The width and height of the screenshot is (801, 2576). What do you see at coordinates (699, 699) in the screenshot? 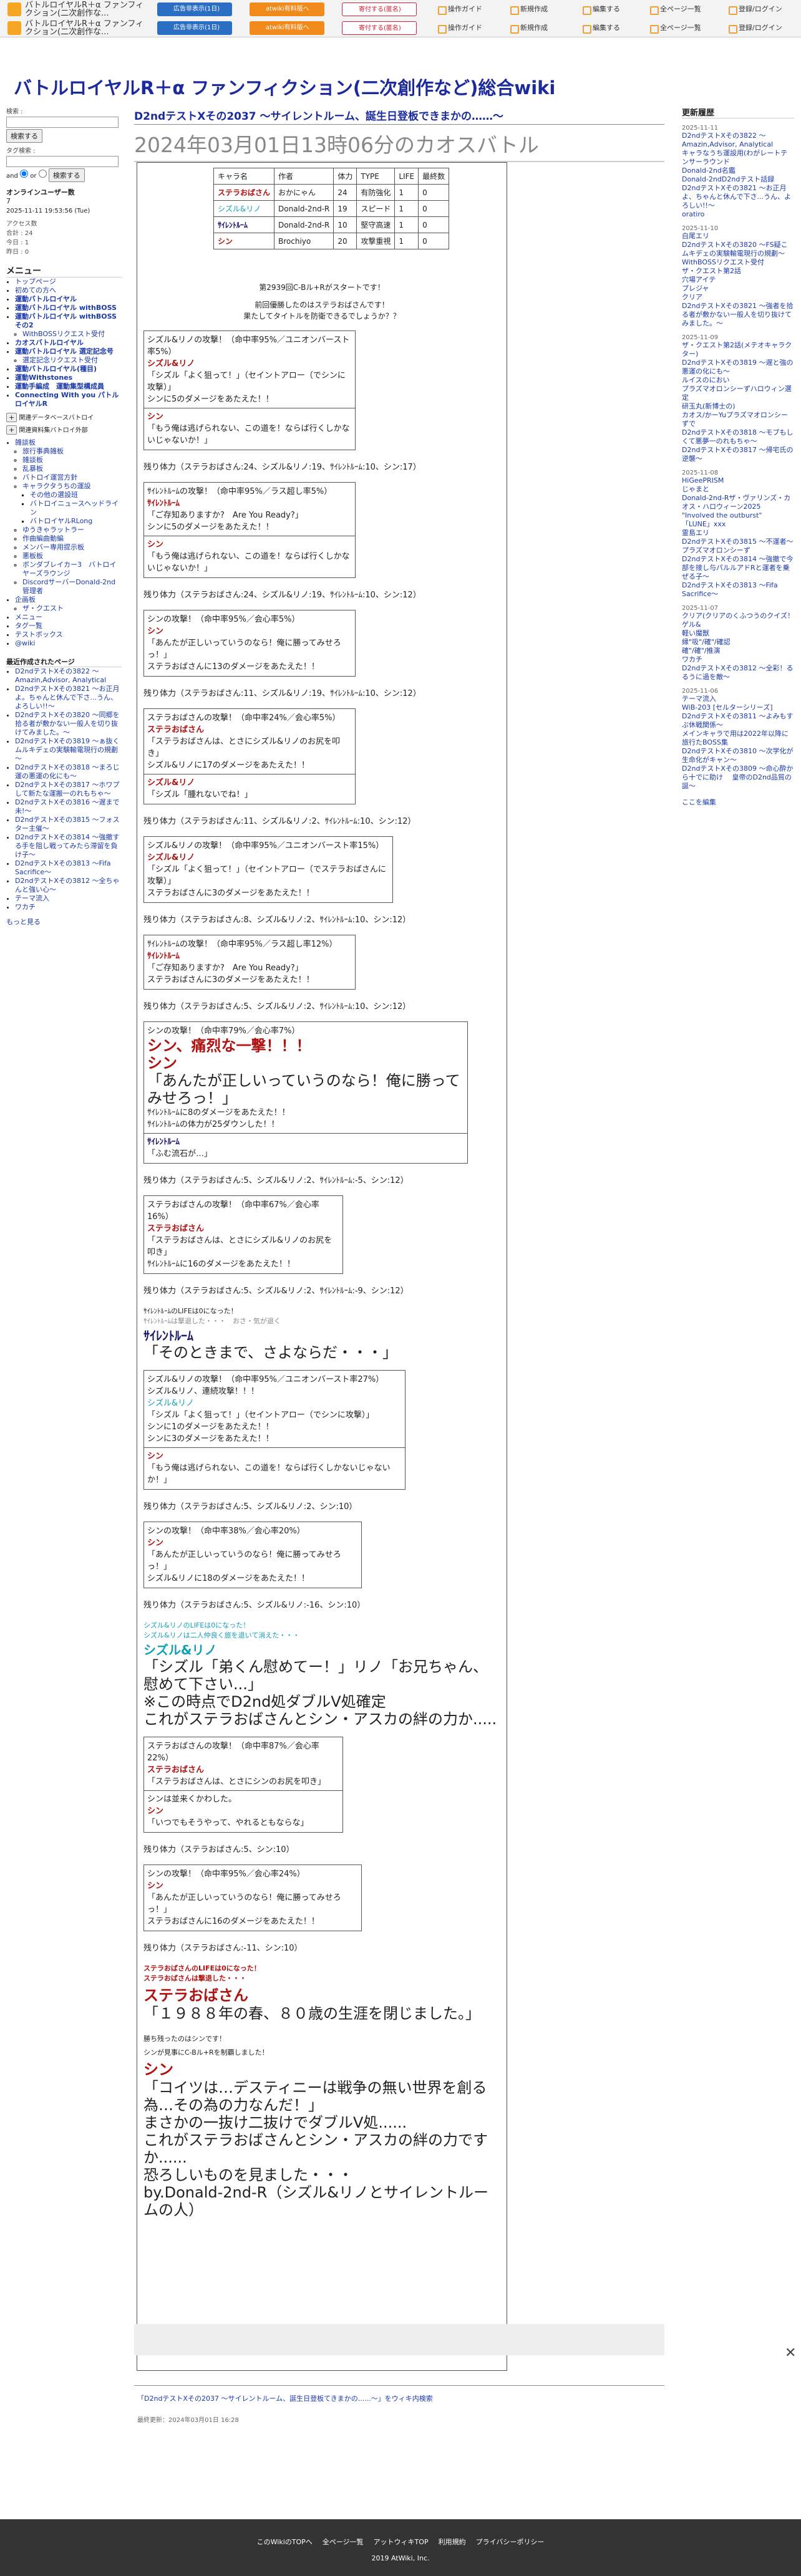
I see `history-link: テーマ流入` at bounding box center [699, 699].